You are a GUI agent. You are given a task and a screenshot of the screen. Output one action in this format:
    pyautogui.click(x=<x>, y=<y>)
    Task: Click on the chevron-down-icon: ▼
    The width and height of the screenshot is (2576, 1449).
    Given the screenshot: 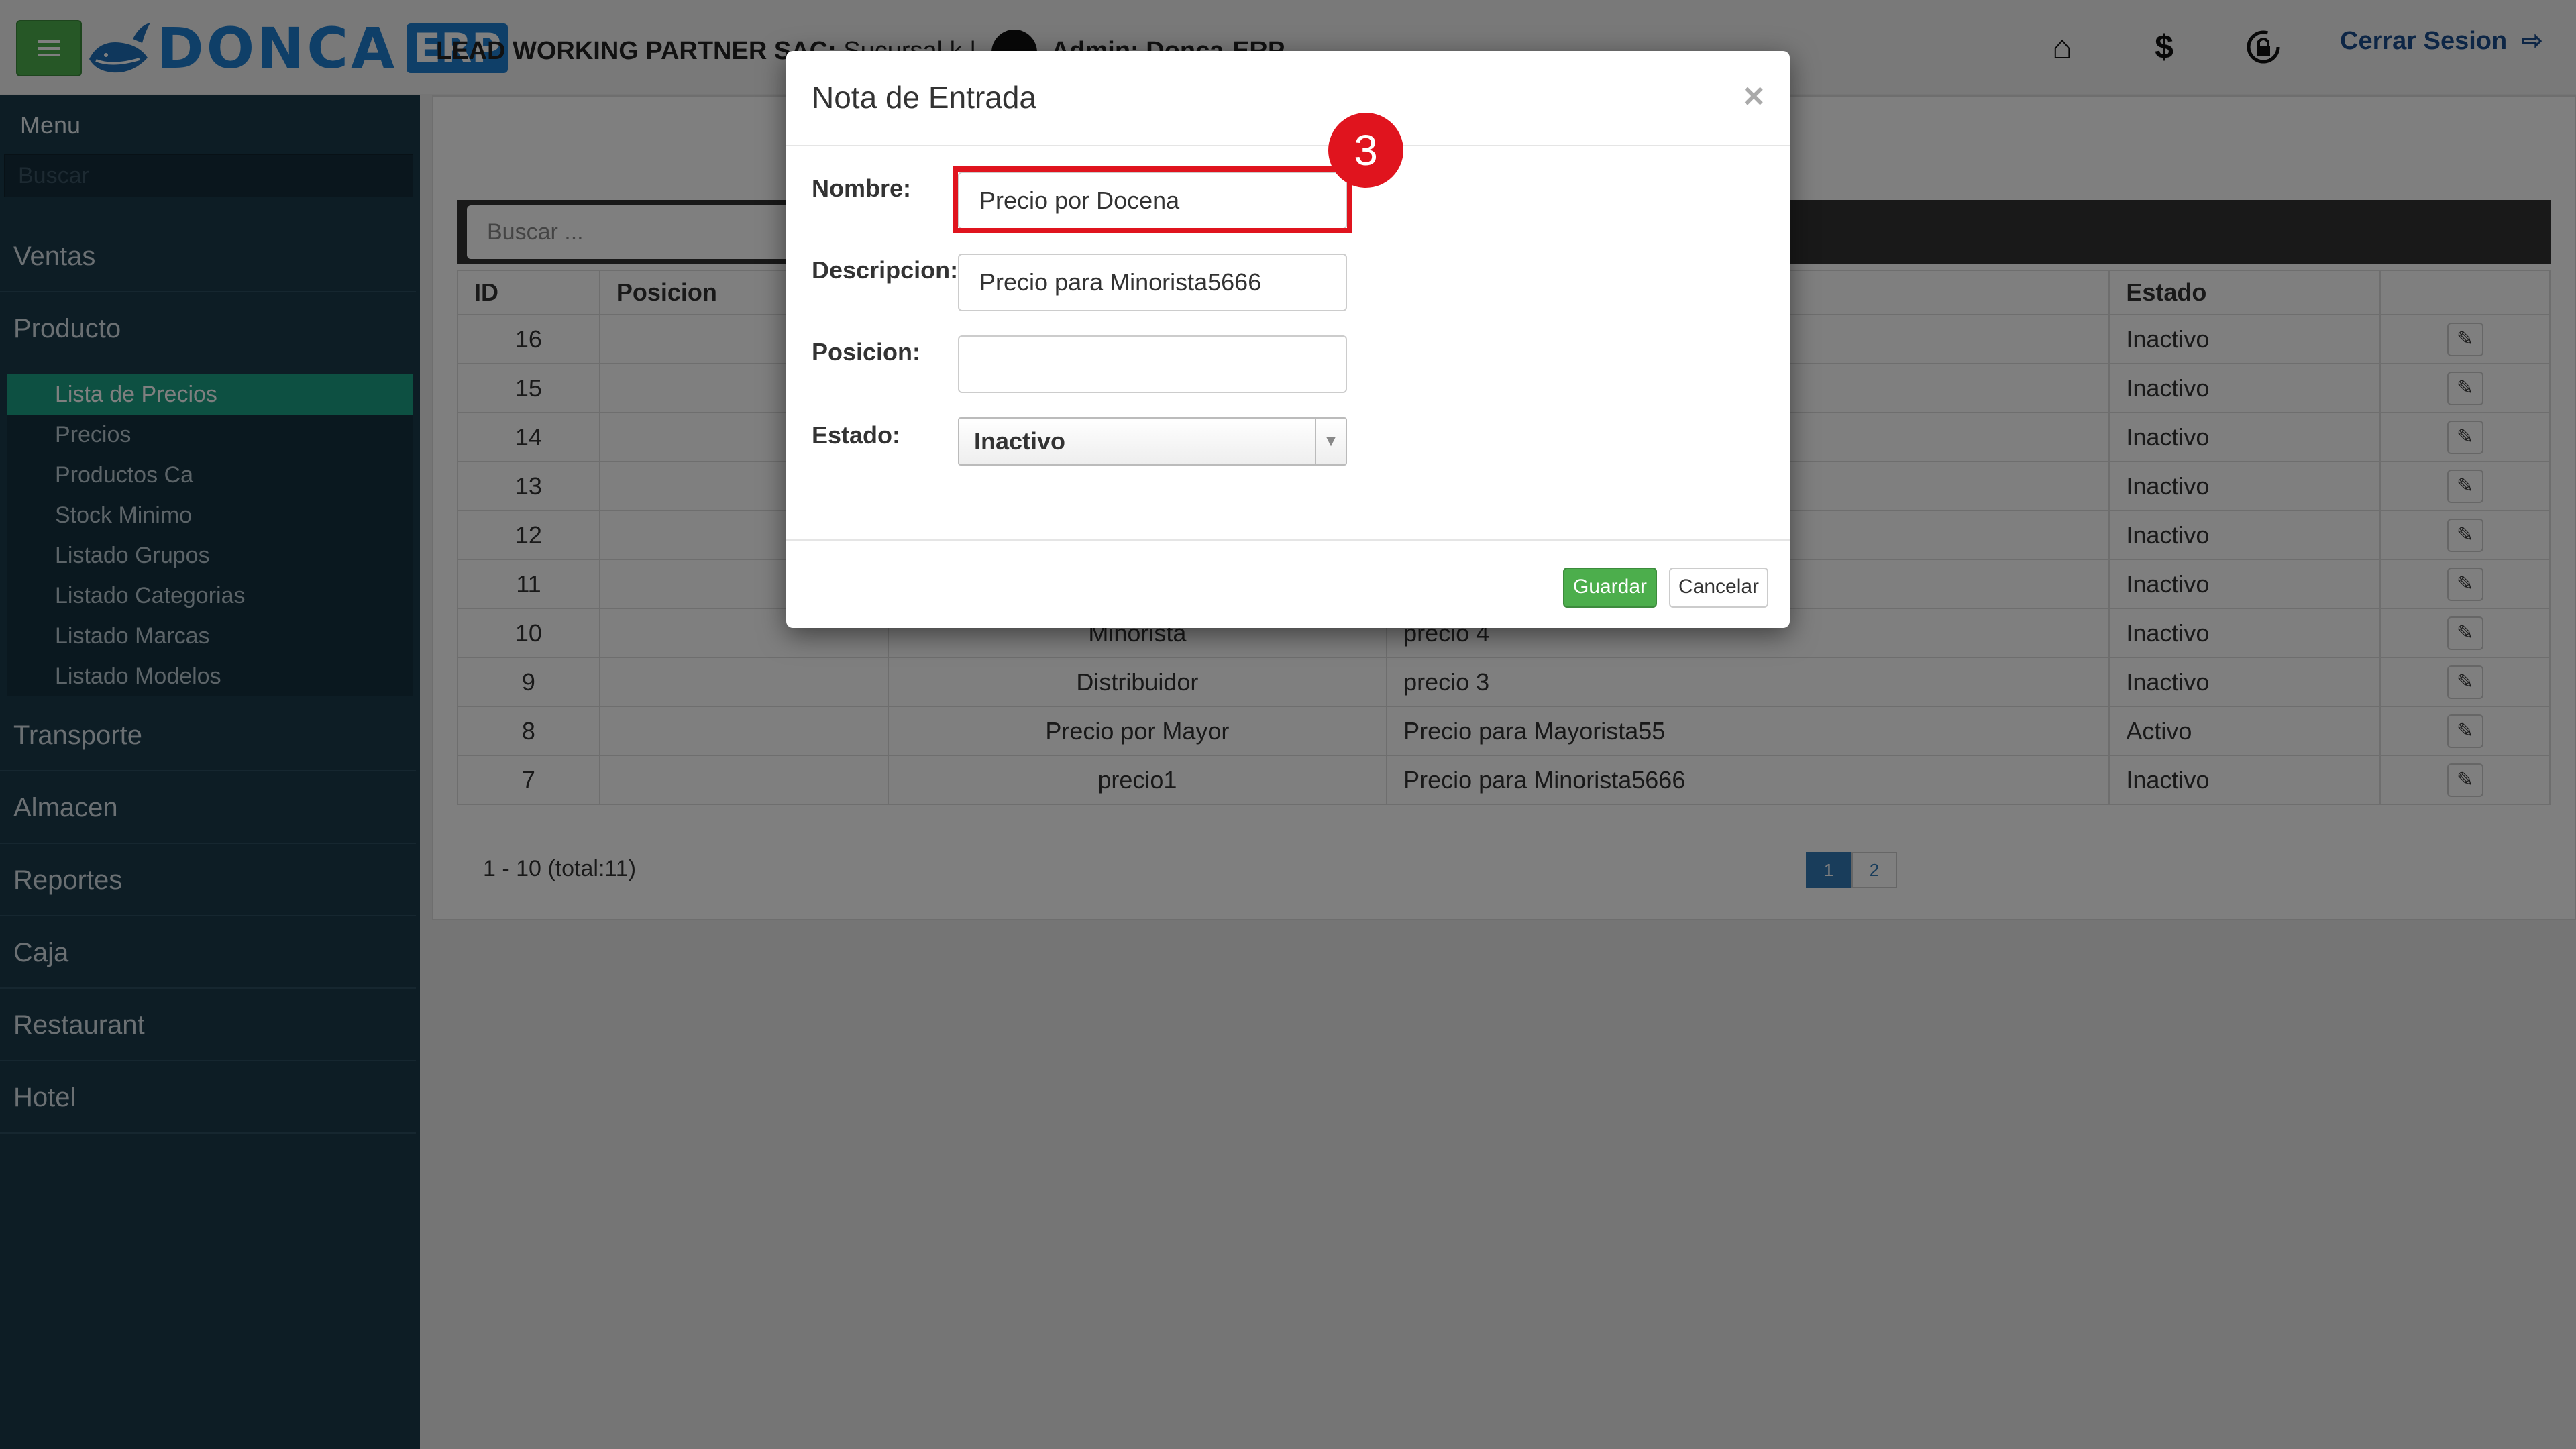 What is the action you would take?
    pyautogui.click(x=1330, y=441)
    